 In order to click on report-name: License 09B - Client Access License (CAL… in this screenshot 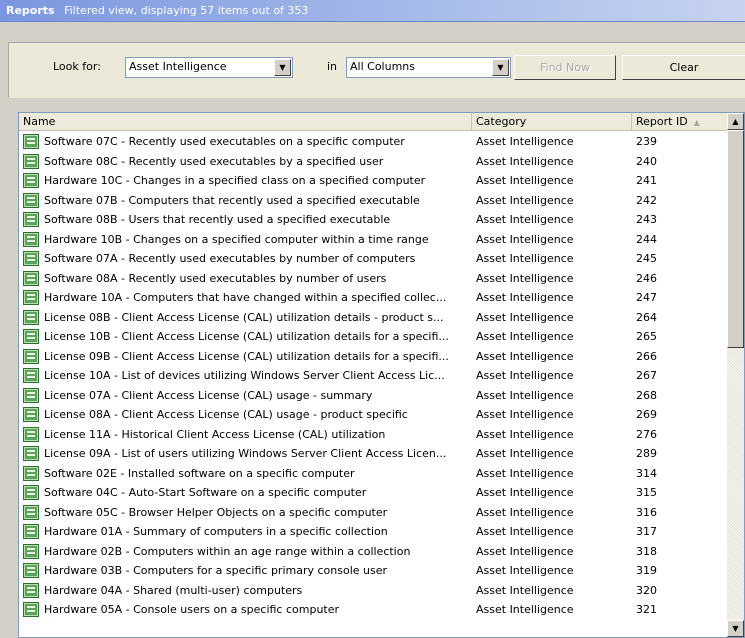, I will do `click(246, 356)`.